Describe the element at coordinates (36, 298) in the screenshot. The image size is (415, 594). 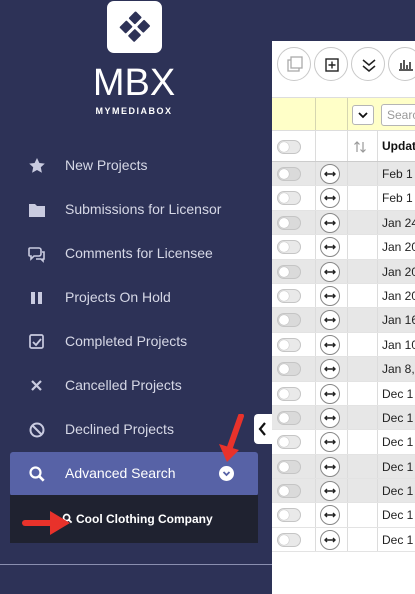
I see `pause-icon` at that location.